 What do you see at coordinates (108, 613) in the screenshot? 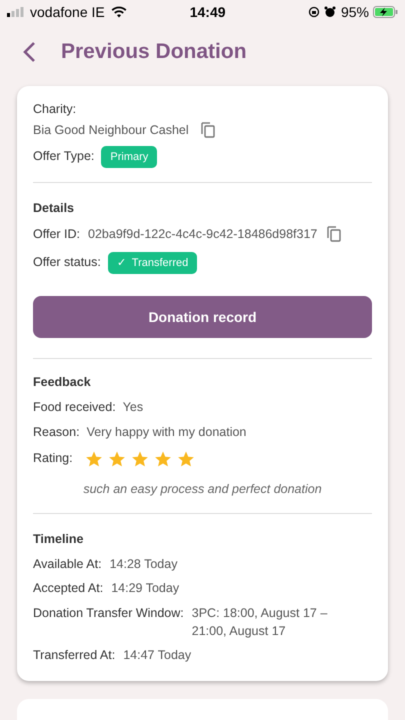
I see `timeline-label: Donation Transfer Window:` at bounding box center [108, 613].